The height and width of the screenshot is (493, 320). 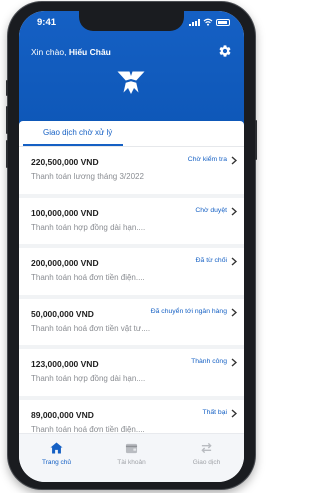 I want to click on nav-item-account: Tài khoản, so click(x=131, y=454).